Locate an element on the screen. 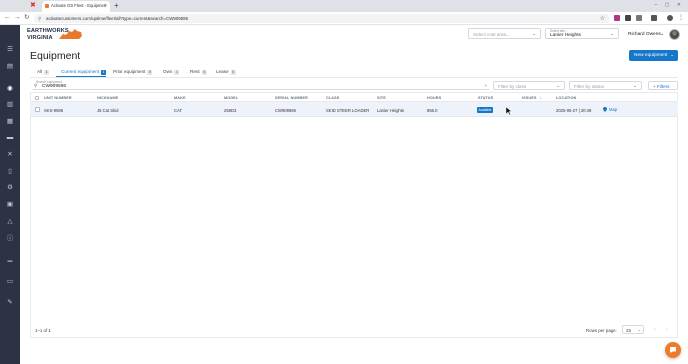  tab-close-icon: × is located at coordinates (105, 6).